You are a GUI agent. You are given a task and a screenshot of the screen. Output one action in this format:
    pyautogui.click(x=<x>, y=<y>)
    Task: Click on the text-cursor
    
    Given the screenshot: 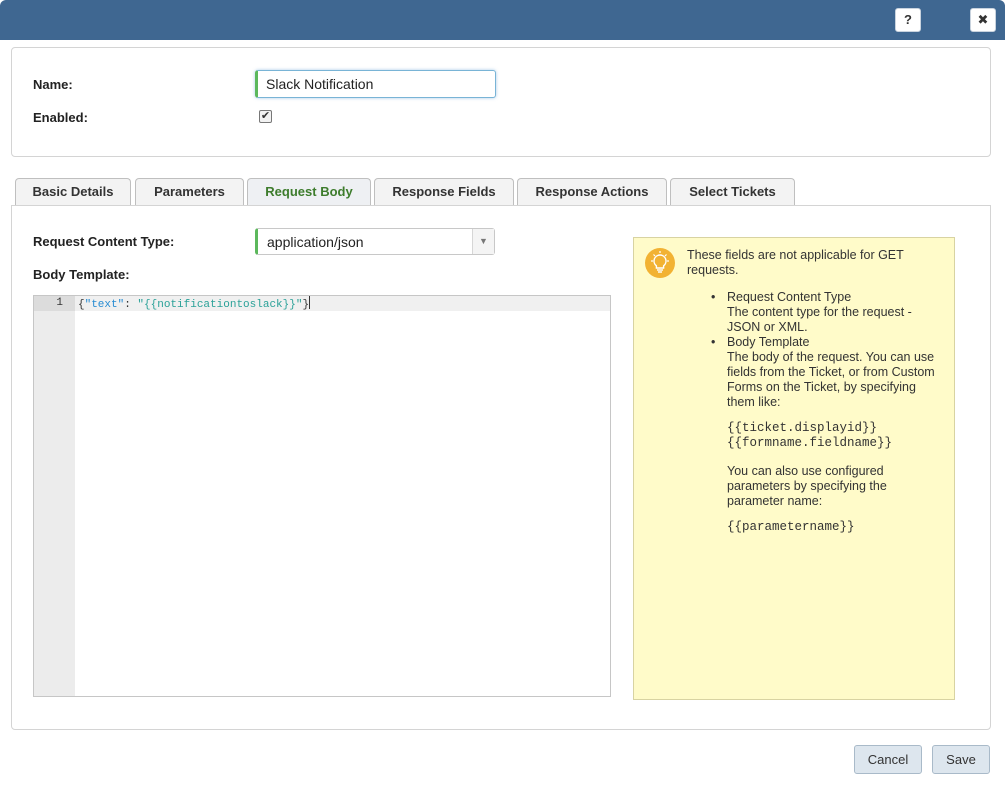 What is the action you would take?
    pyautogui.click(x=310, y=302)
    